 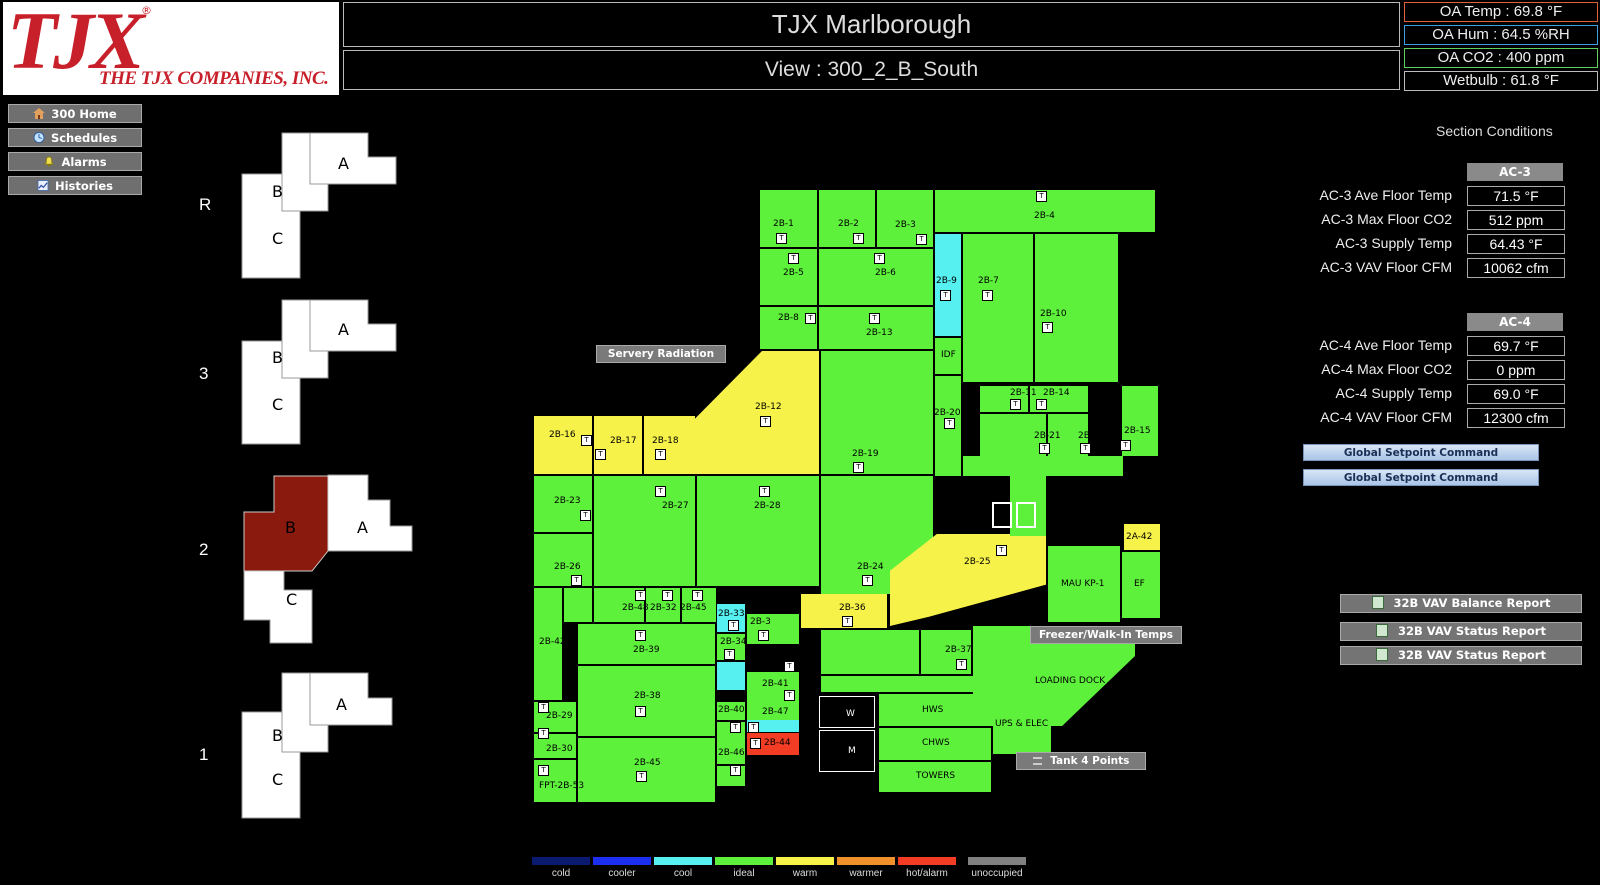 I want to click on label-2b-2: 2B-2, so click(x=848, y=224).